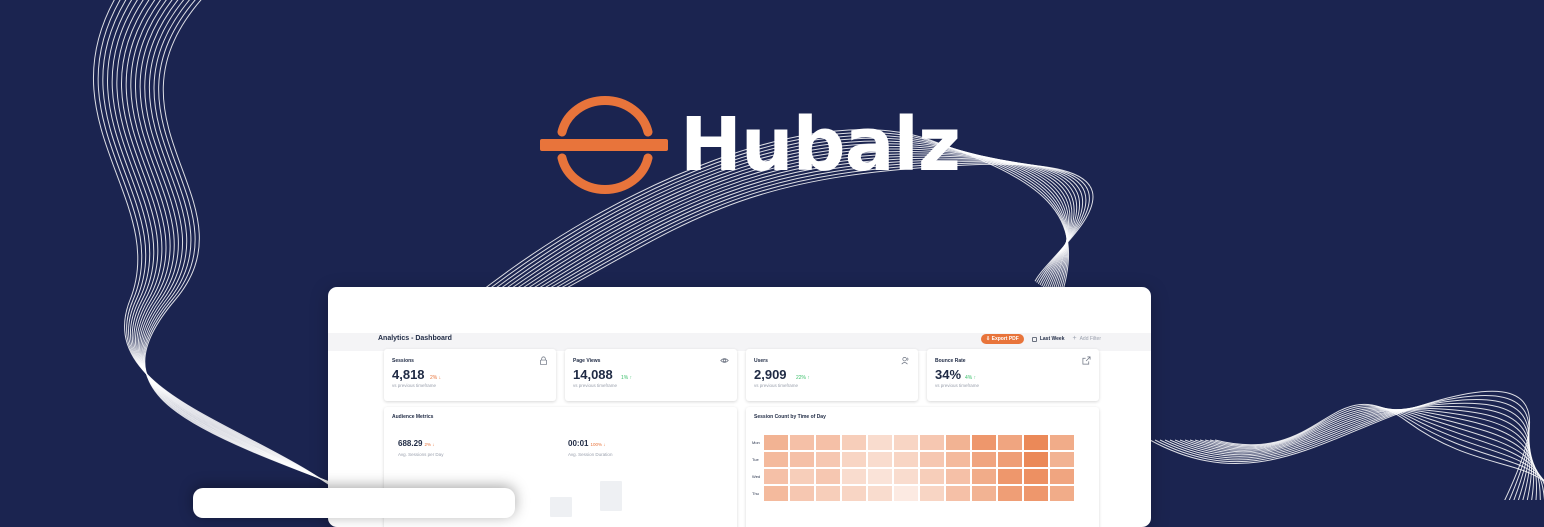 This screenshot has width=1544, height=527. Describe the element at coordinates (756, 442) in the screenshot. I see `heatmap-row-label: Mon` at that location.